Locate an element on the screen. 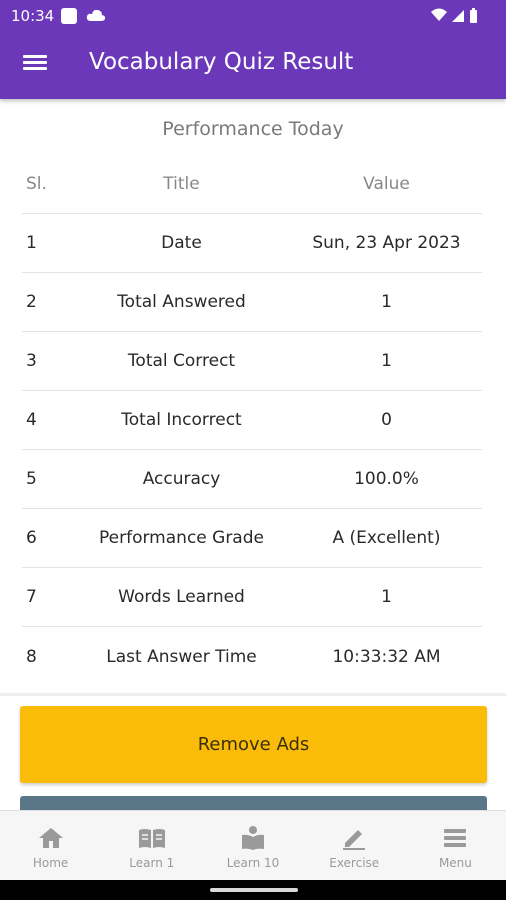  nav-item-home: Home is located at coordinates (50, 845).